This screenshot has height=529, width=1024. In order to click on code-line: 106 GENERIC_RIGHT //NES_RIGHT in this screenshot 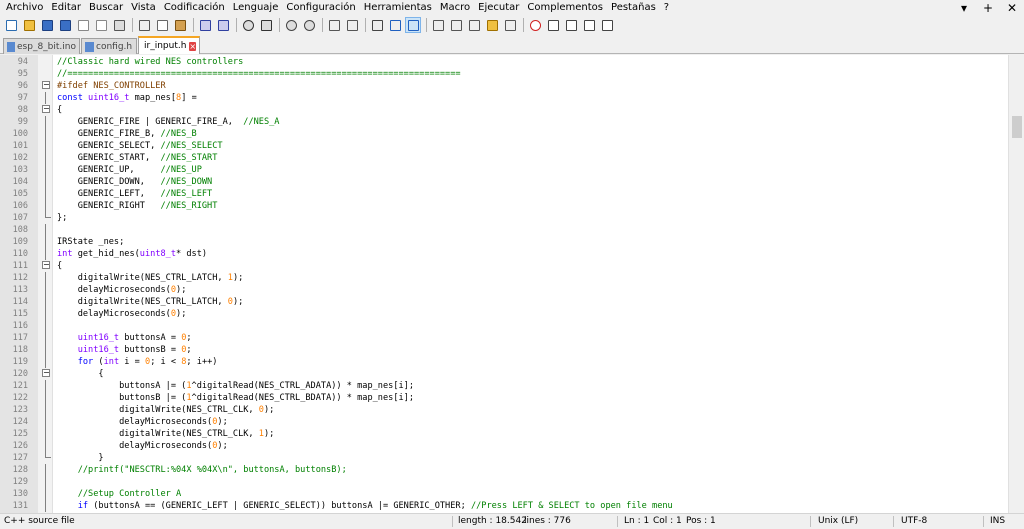, I will do `click(504, 206)`.